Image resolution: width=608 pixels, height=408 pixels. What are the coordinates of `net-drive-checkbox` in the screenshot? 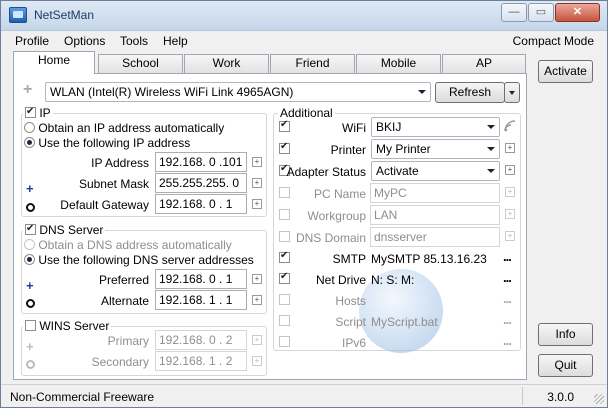 It's located at (284, 277).